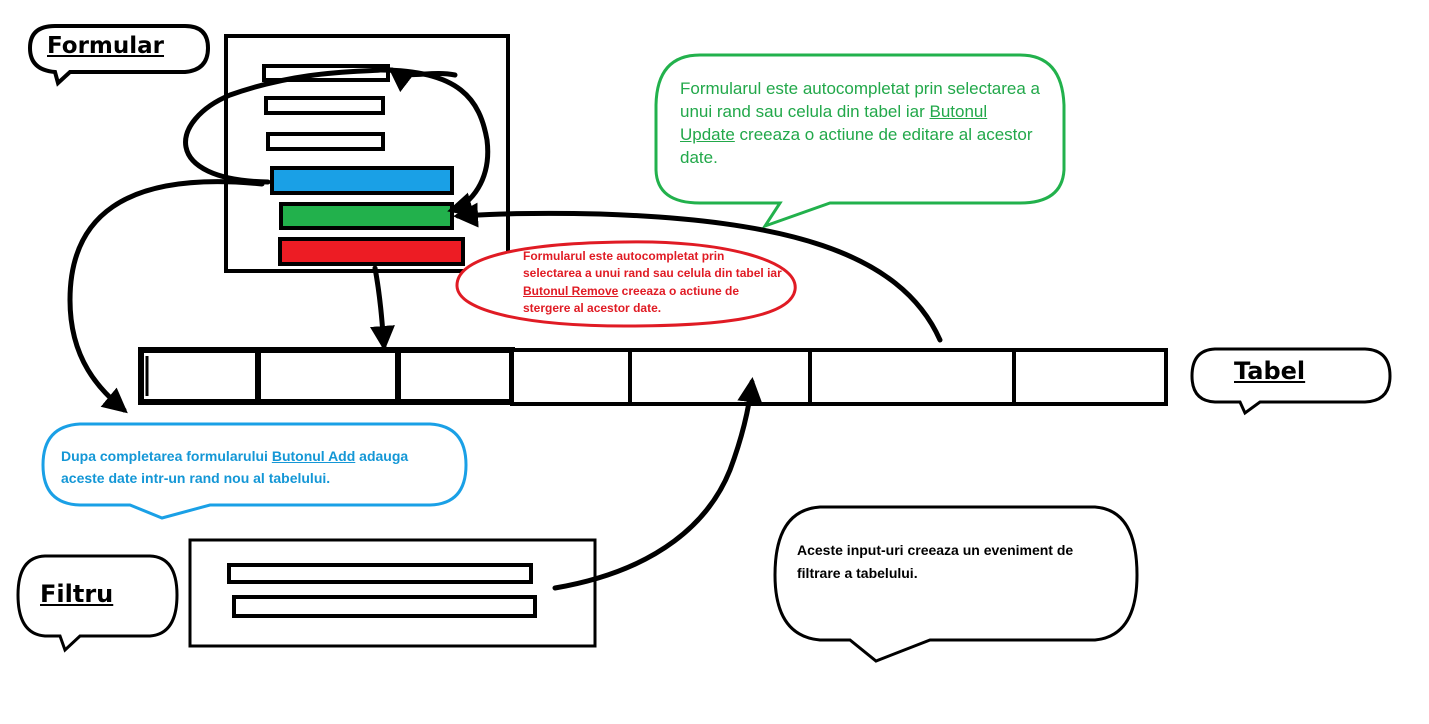  I want to click on remove-button, so click(371, 251).